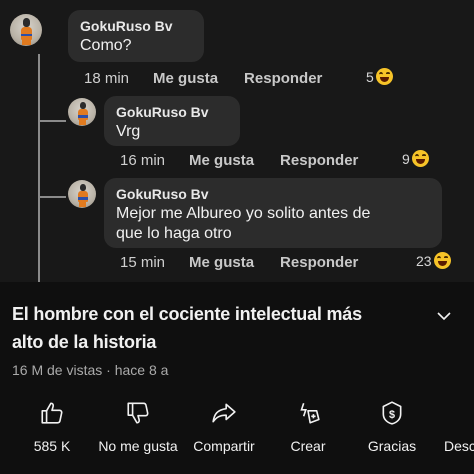 The image size is (474, 474). I want to click on thumbs-up-icon, so click(52, 413).